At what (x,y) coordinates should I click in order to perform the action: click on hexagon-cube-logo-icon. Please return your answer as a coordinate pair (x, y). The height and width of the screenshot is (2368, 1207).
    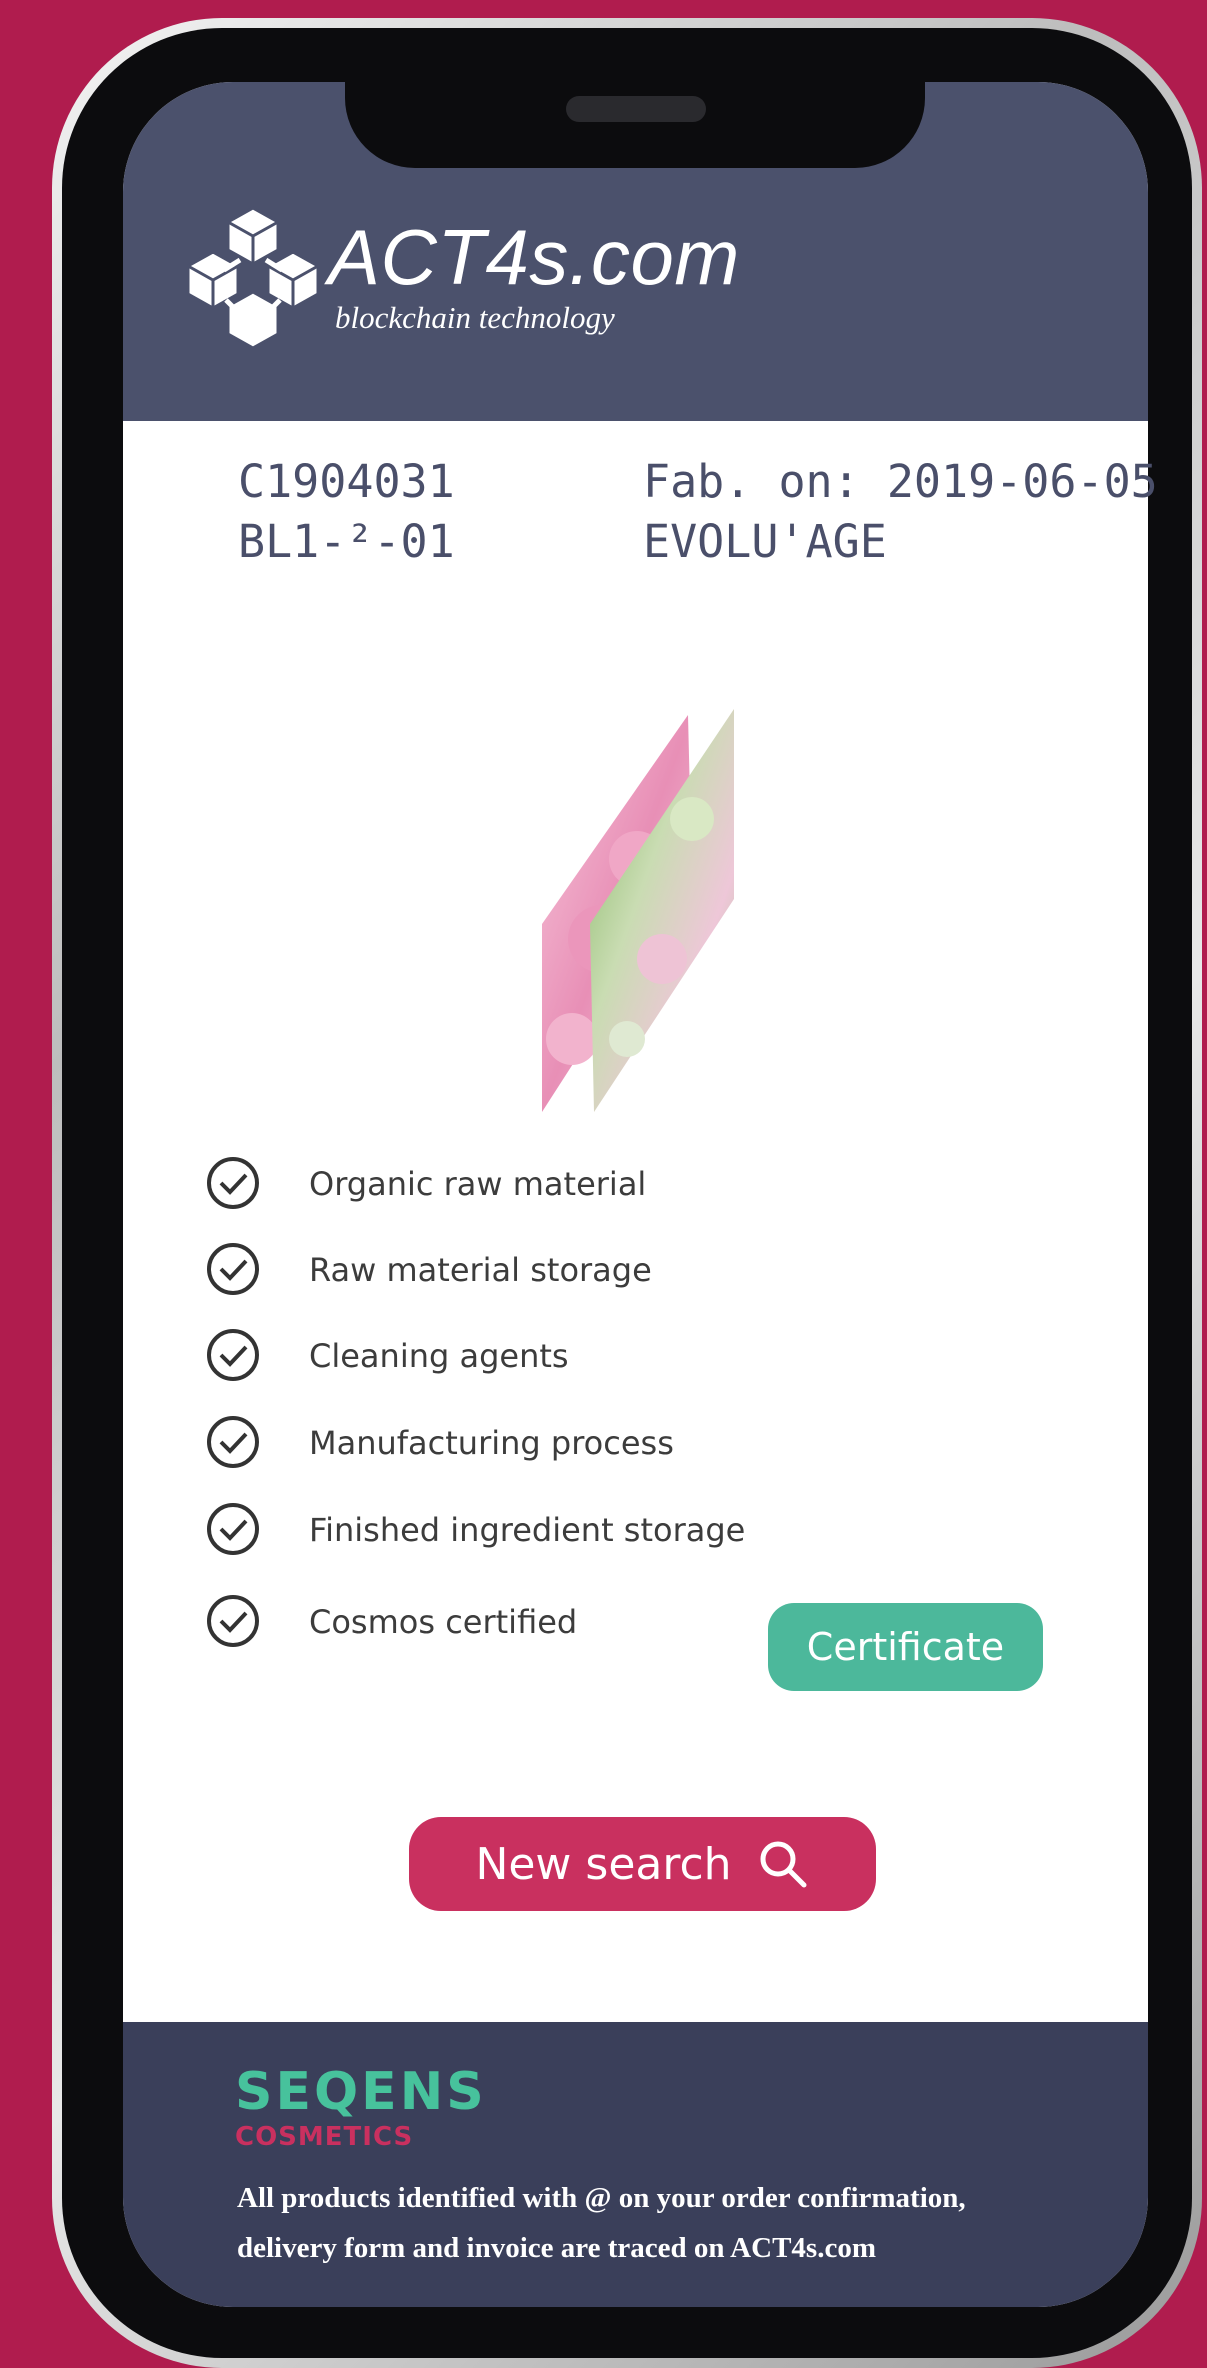
    Looking at the image, I should click on (253, 278).